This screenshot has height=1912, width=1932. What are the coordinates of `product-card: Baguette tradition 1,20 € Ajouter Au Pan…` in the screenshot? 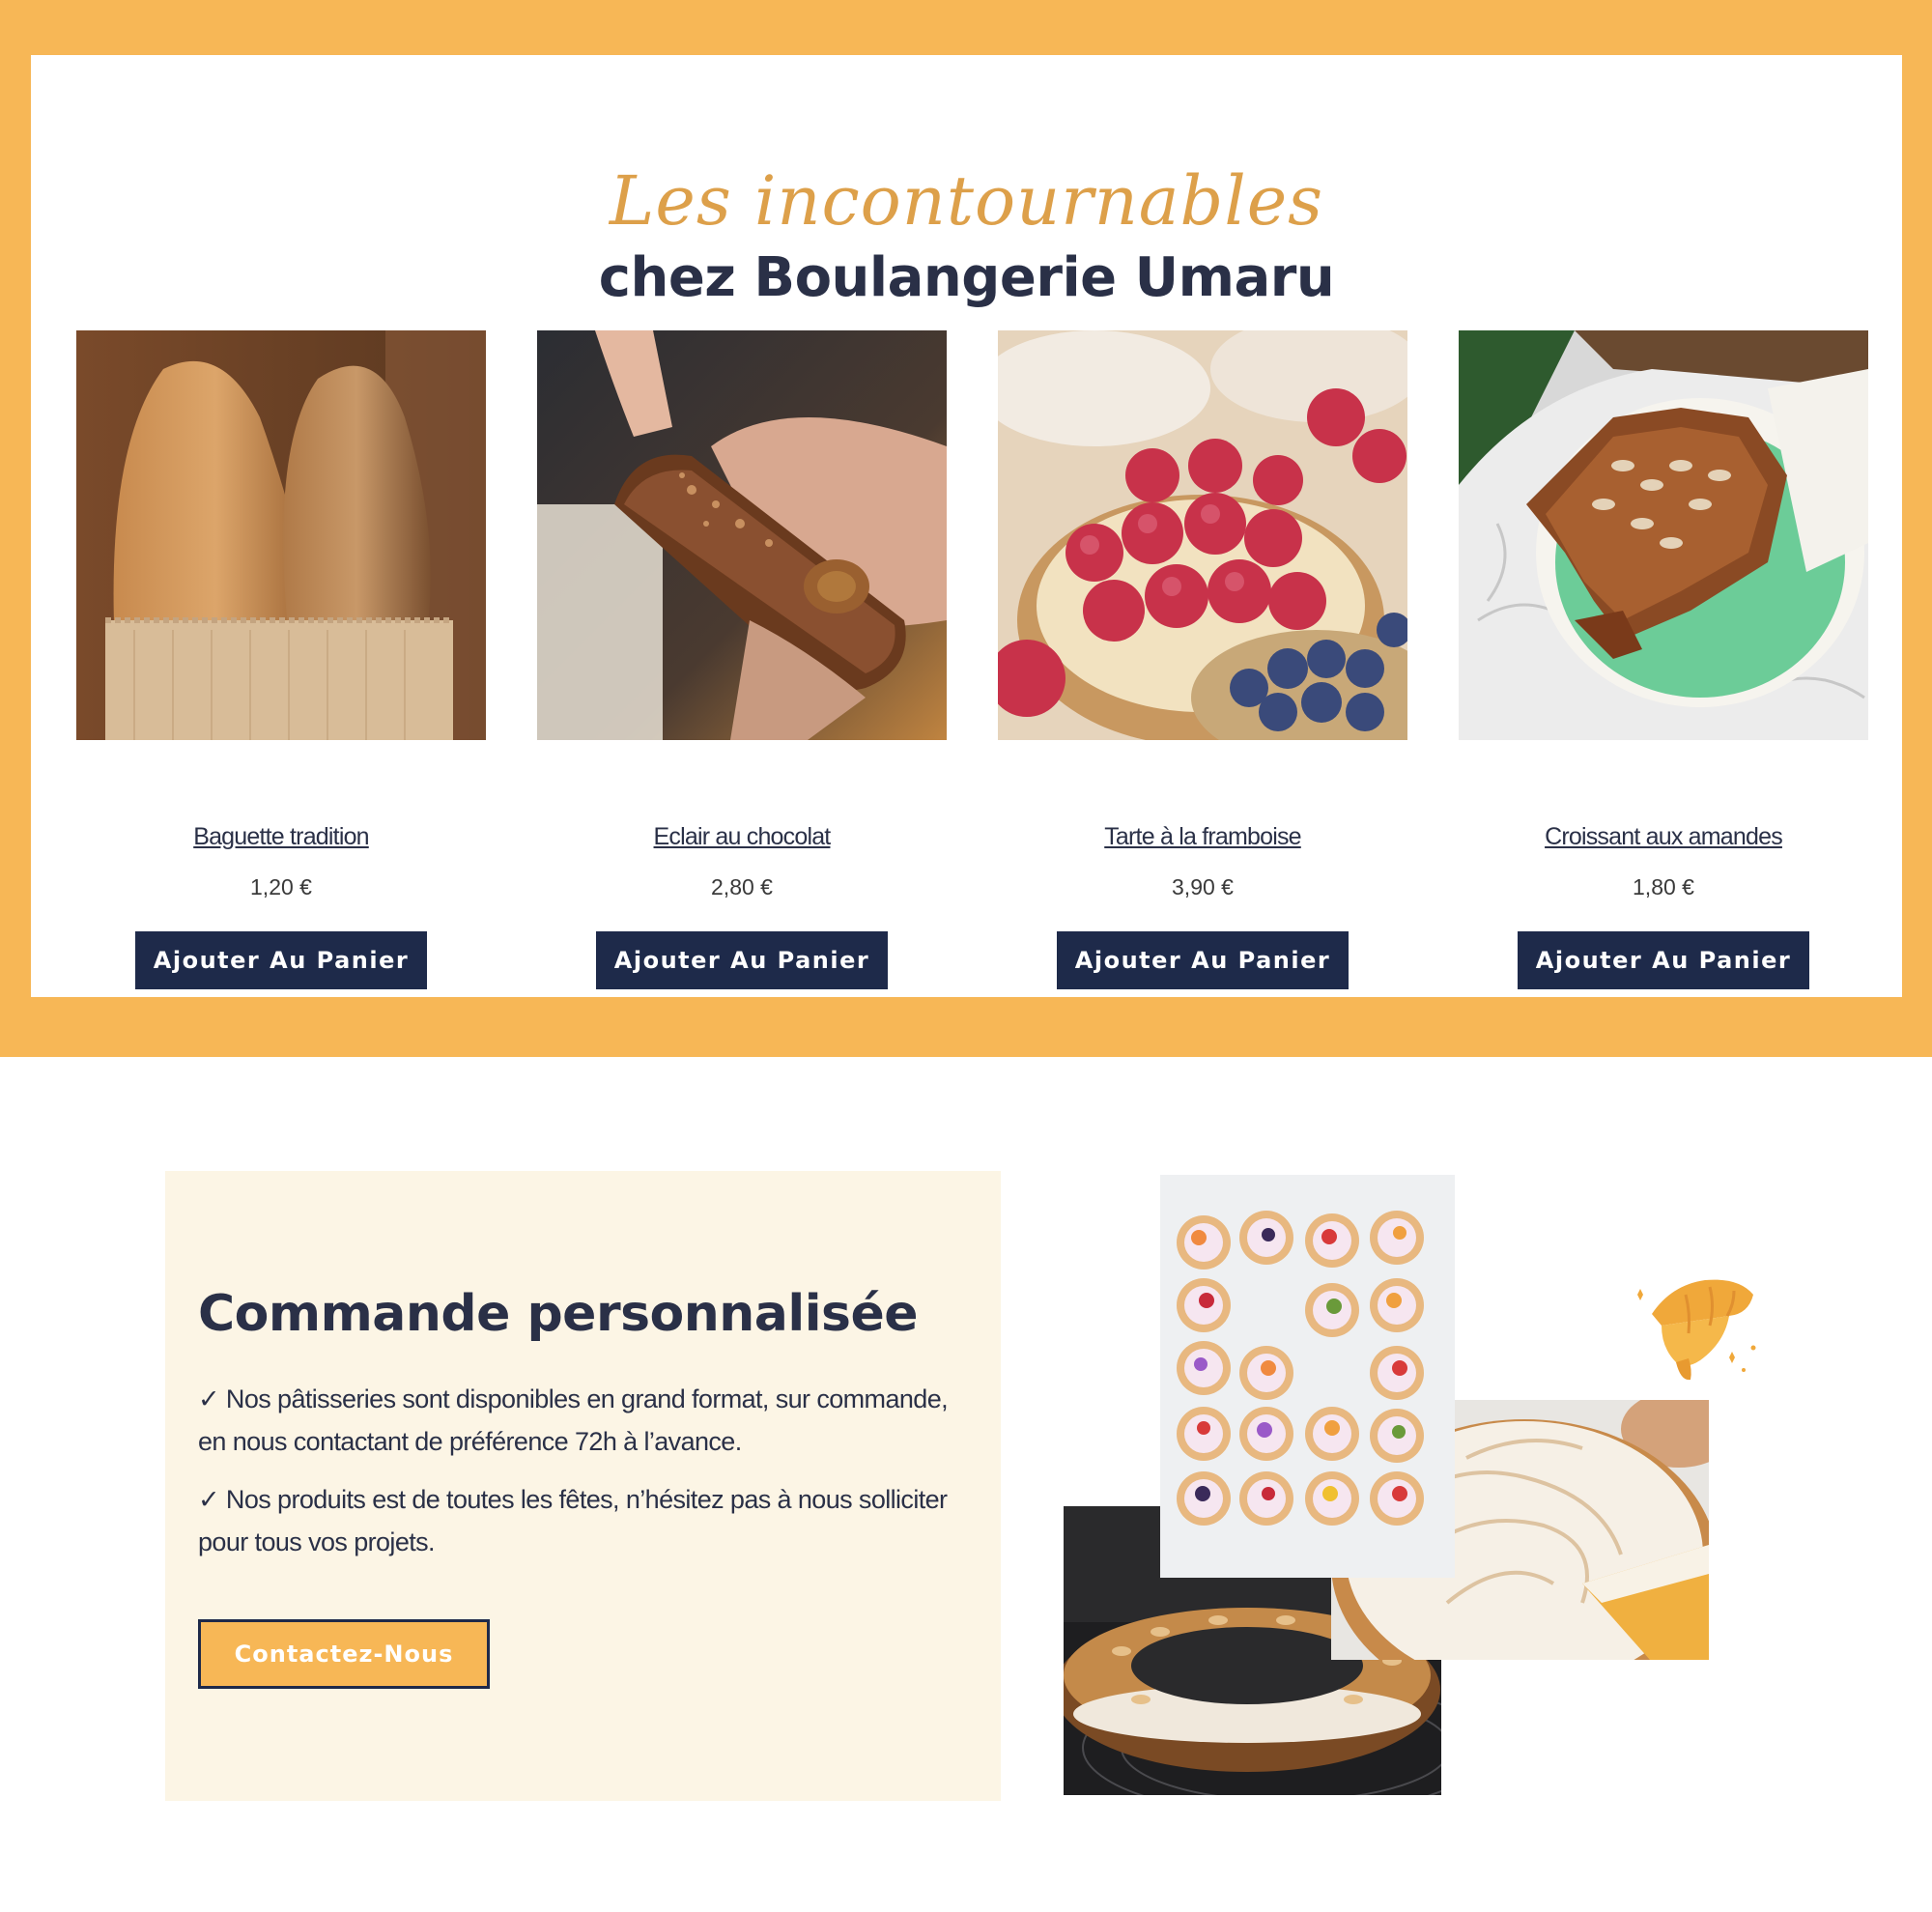 It's located at (281, 659).